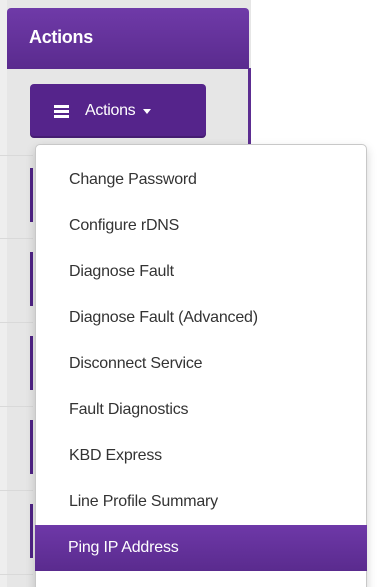 This screenshot has height=587, width=387. What do you see at coordinates (3, 293) in the screenshot?
I see `left-table-edge` at bounding box center [3, 293].